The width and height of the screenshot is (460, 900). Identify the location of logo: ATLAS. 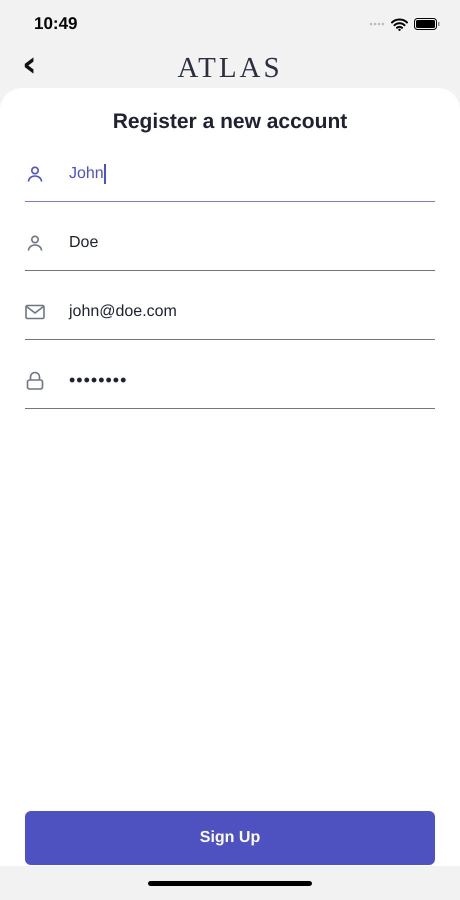
(230, 68).